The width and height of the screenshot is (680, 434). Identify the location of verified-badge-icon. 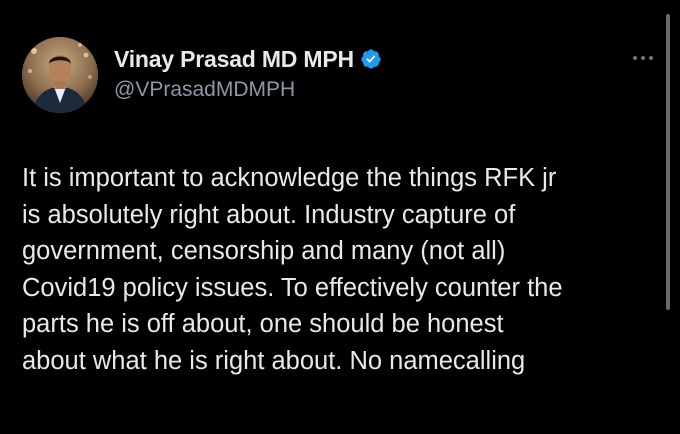
(371, 59).